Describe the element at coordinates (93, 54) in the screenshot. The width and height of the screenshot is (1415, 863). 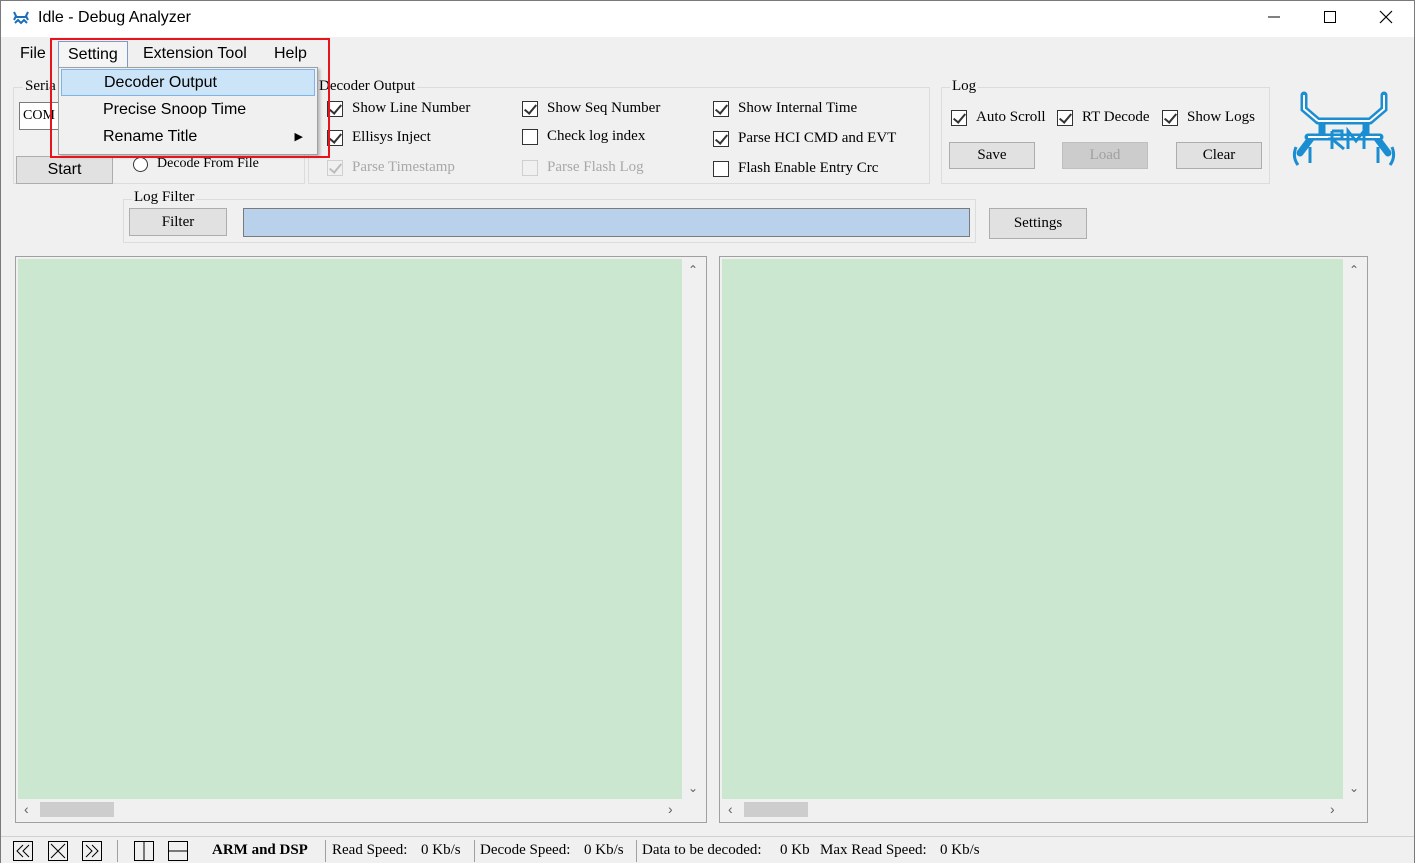
I see `menu-setting: Setting` at that location.